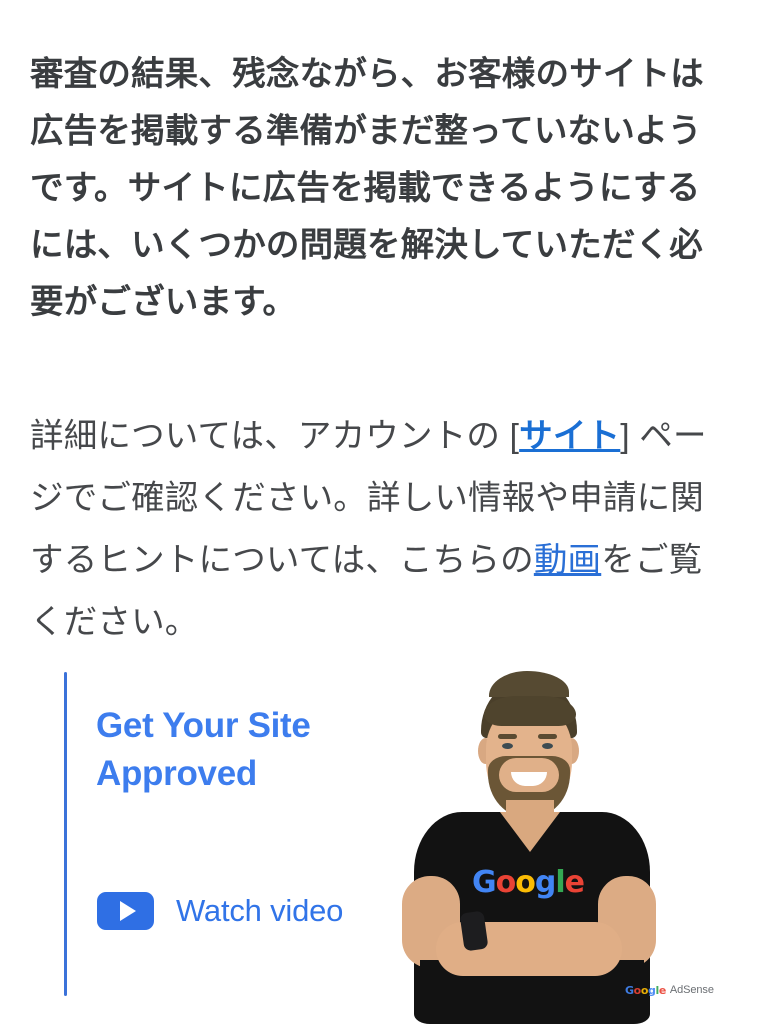  I want to click on tshirt-logo-letter-3: o, so click(525, 882).